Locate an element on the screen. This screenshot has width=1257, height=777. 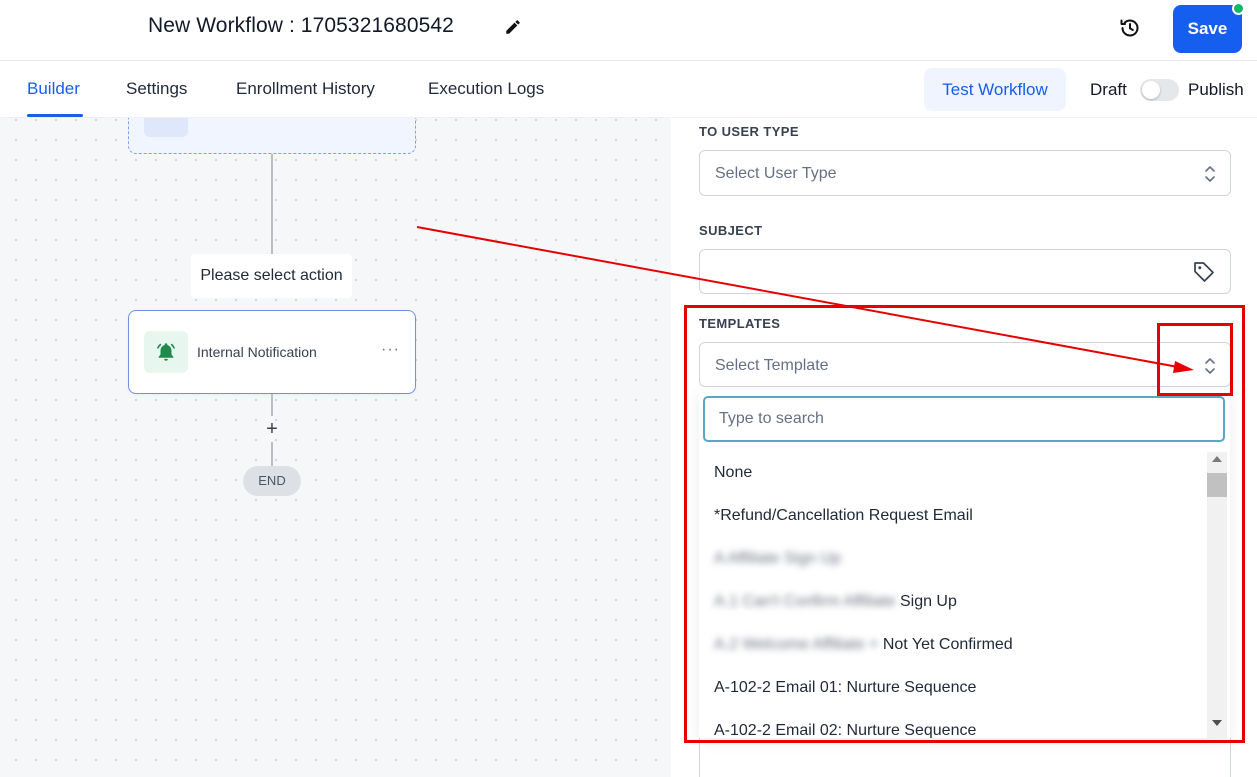
to-user-type-label: TO USER TYPE is located at coordinates (749, 131).